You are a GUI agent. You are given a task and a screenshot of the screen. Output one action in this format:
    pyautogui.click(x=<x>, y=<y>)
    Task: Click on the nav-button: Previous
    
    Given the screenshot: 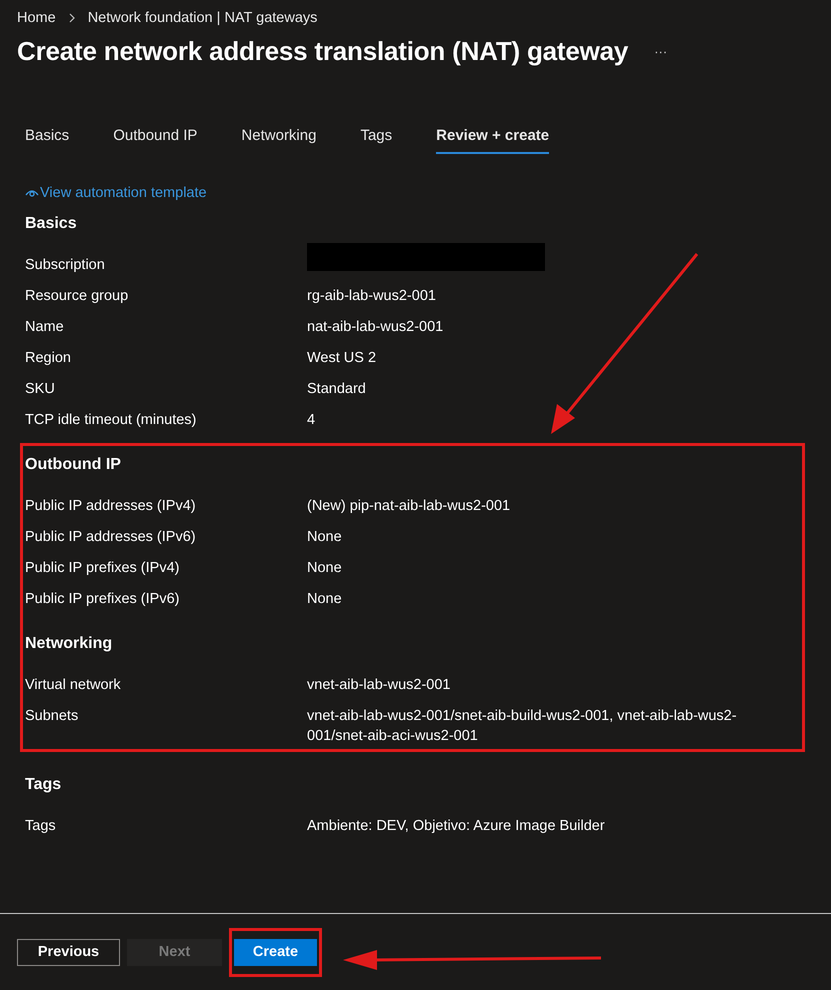 What is the action you would take?
    pyautogui.click(x=68, y=952)
    